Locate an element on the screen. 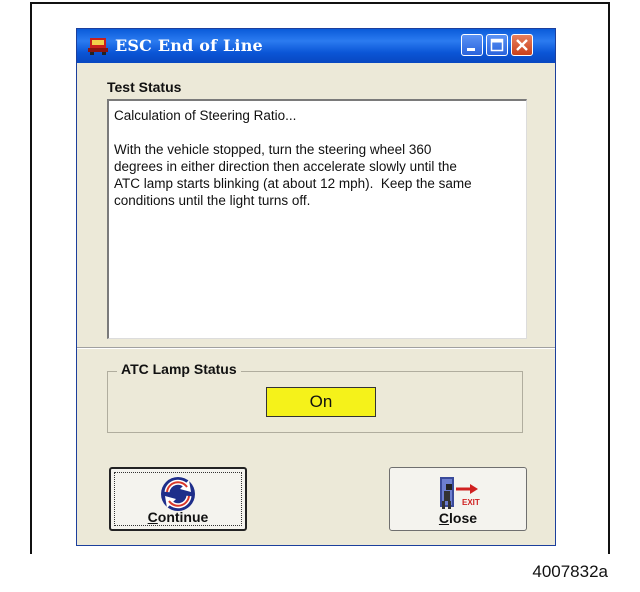 This screenshot has height=592, width=640. title-bar: ESC End of Line is located at coordinates (316, 46).